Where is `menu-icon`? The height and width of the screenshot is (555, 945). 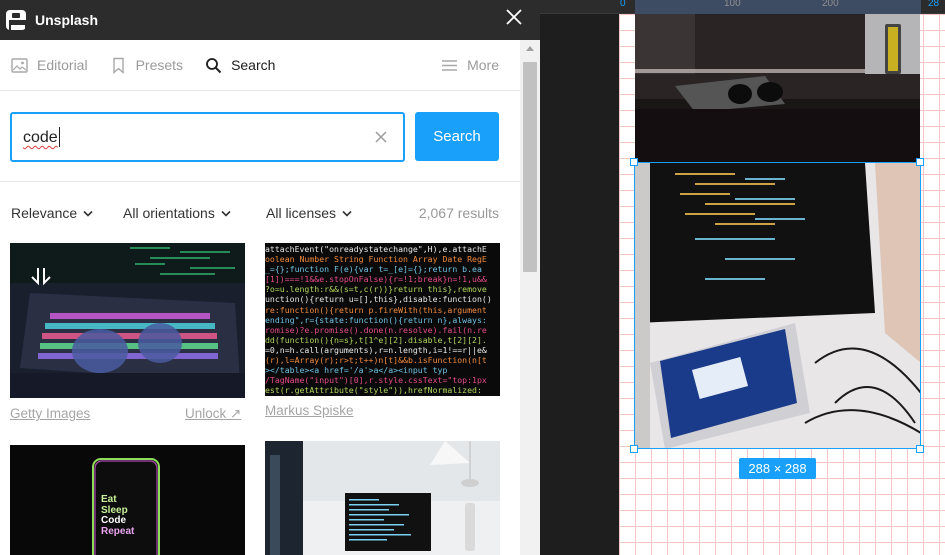 menu-icon is located at coordinates (450, 65).